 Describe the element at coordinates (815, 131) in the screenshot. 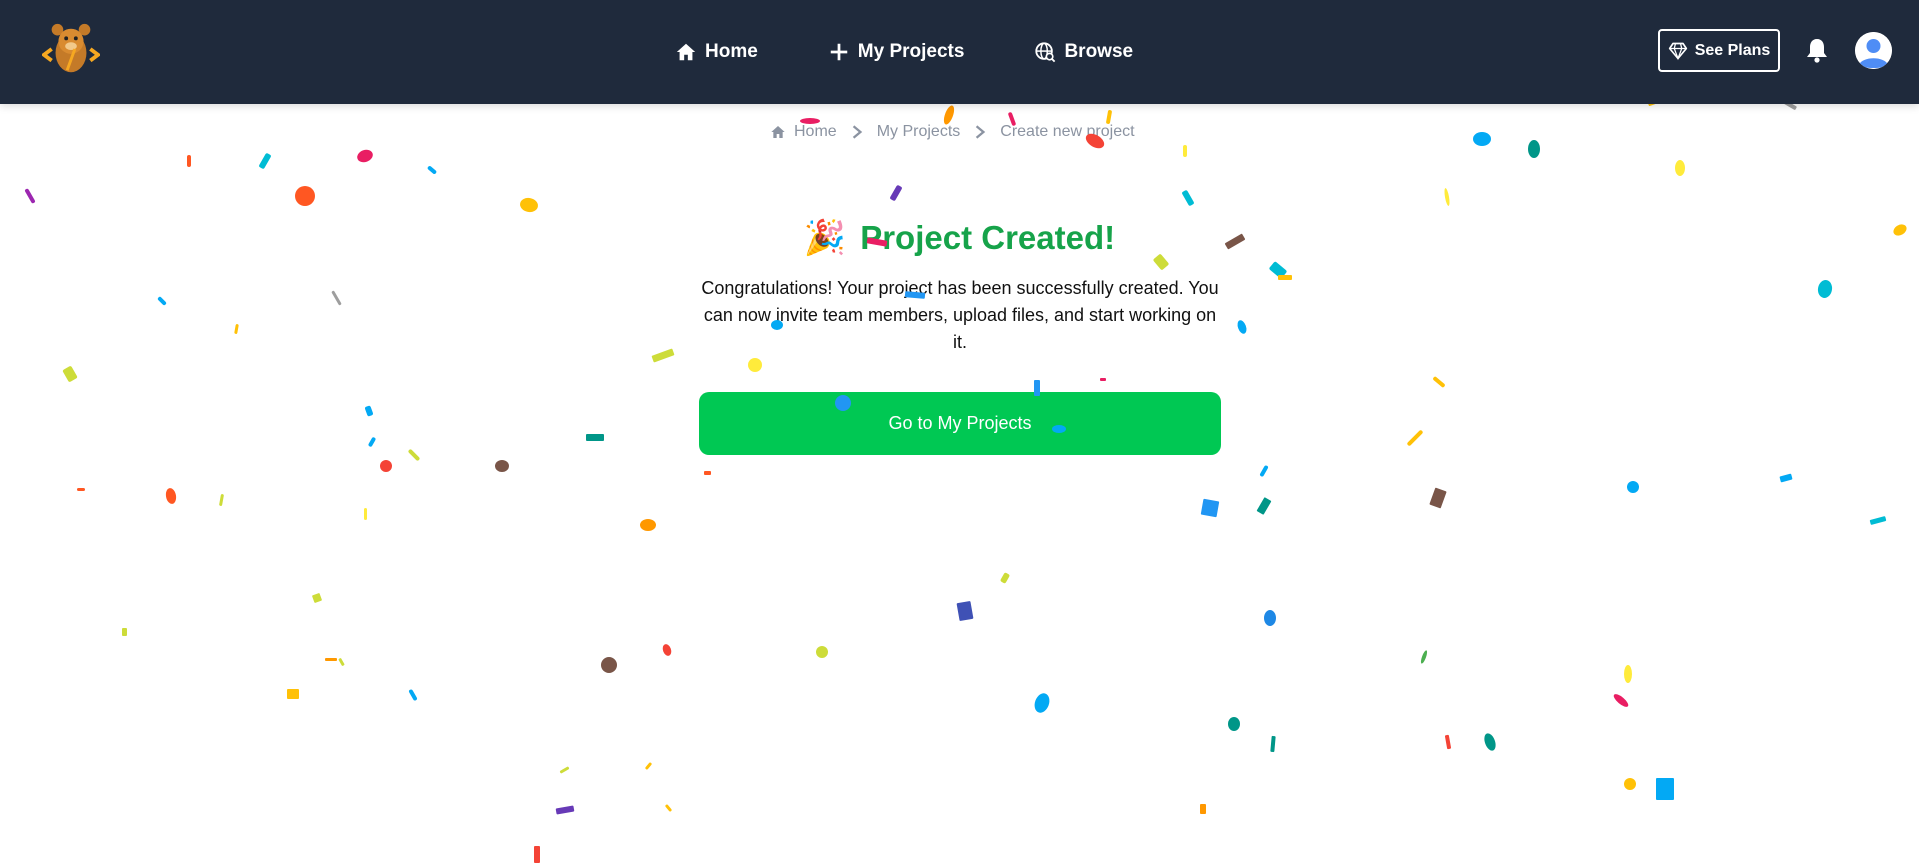

I see `breadcrumb-home-label: Home` at that location.